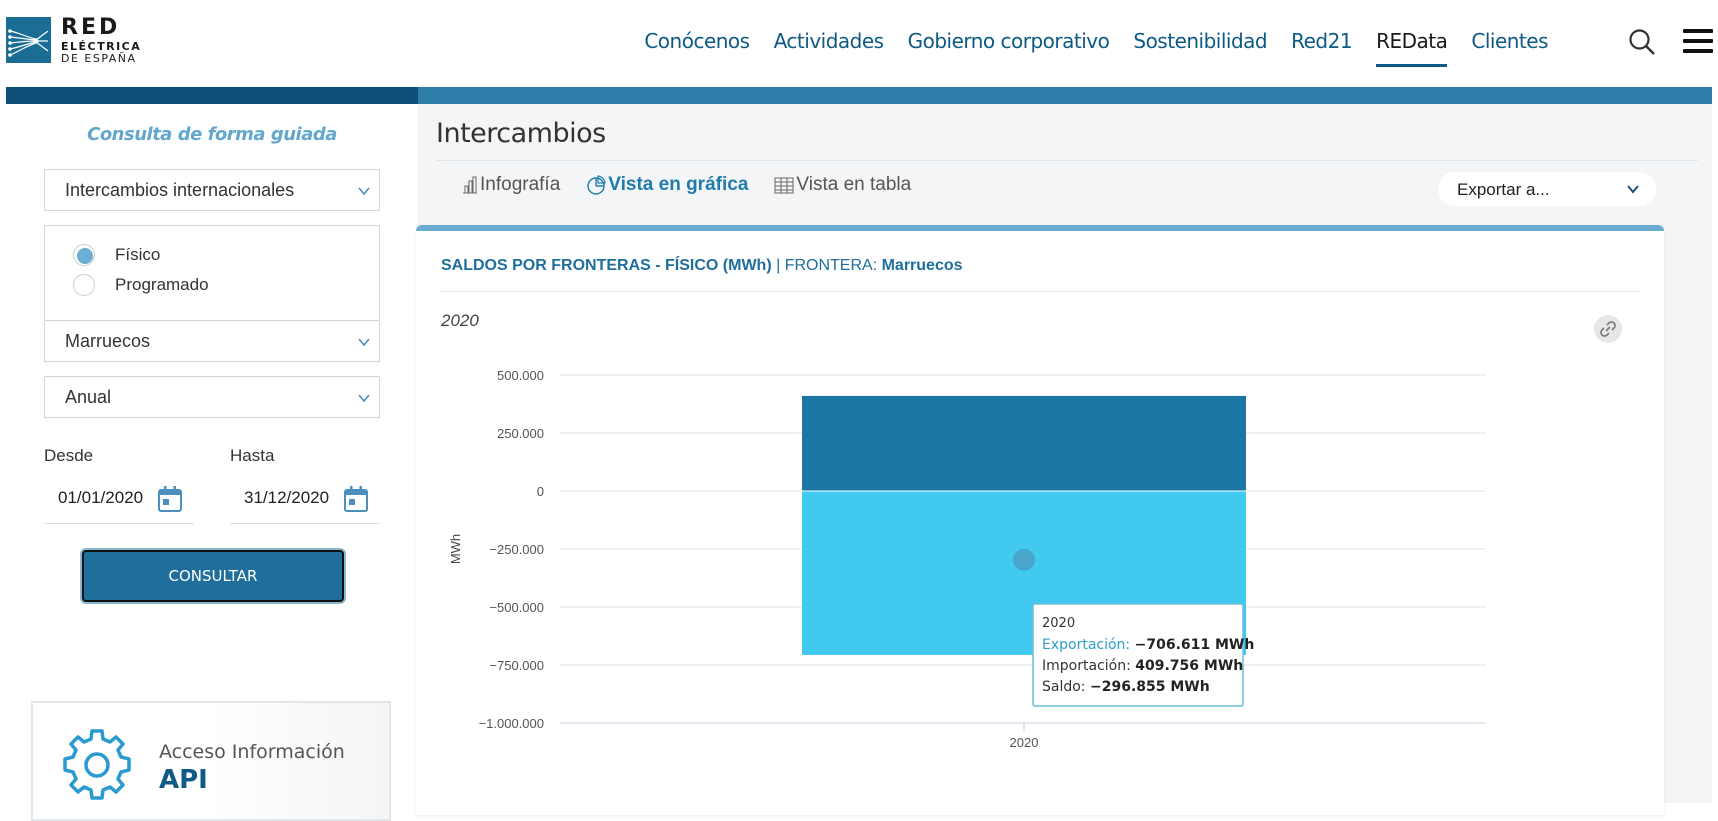  Describe the element at coordinates (455, 549) in the screenshot. I see `y-axis-label: MWh` at that location.